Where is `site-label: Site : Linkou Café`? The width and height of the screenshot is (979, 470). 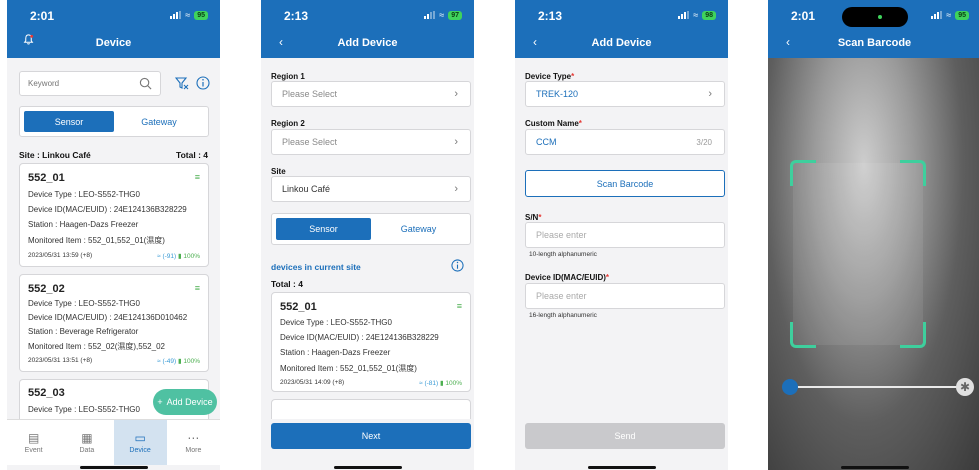 site-label: Site : Linkou Café is located at coordinates (55, 155).